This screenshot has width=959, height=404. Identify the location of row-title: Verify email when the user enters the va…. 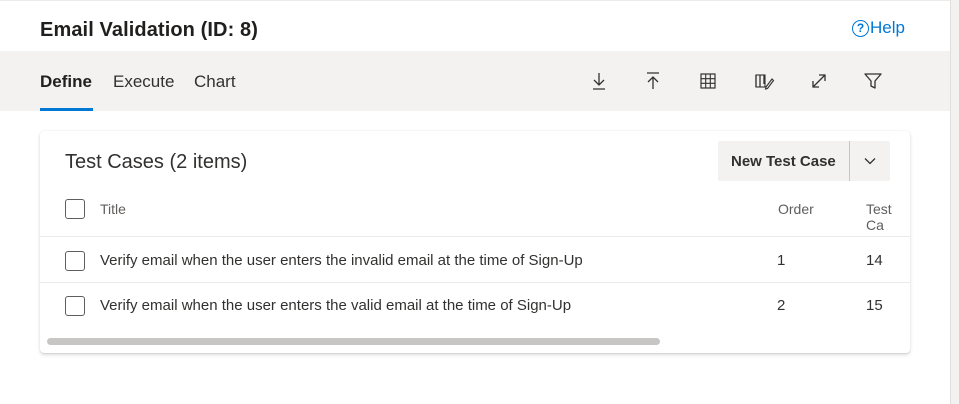
(335, 305).